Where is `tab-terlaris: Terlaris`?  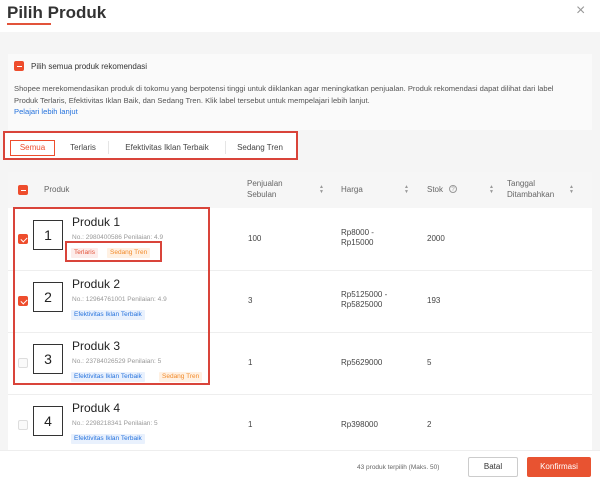
tab-terlaris: Terlaris is located at coordinates (83, 148).